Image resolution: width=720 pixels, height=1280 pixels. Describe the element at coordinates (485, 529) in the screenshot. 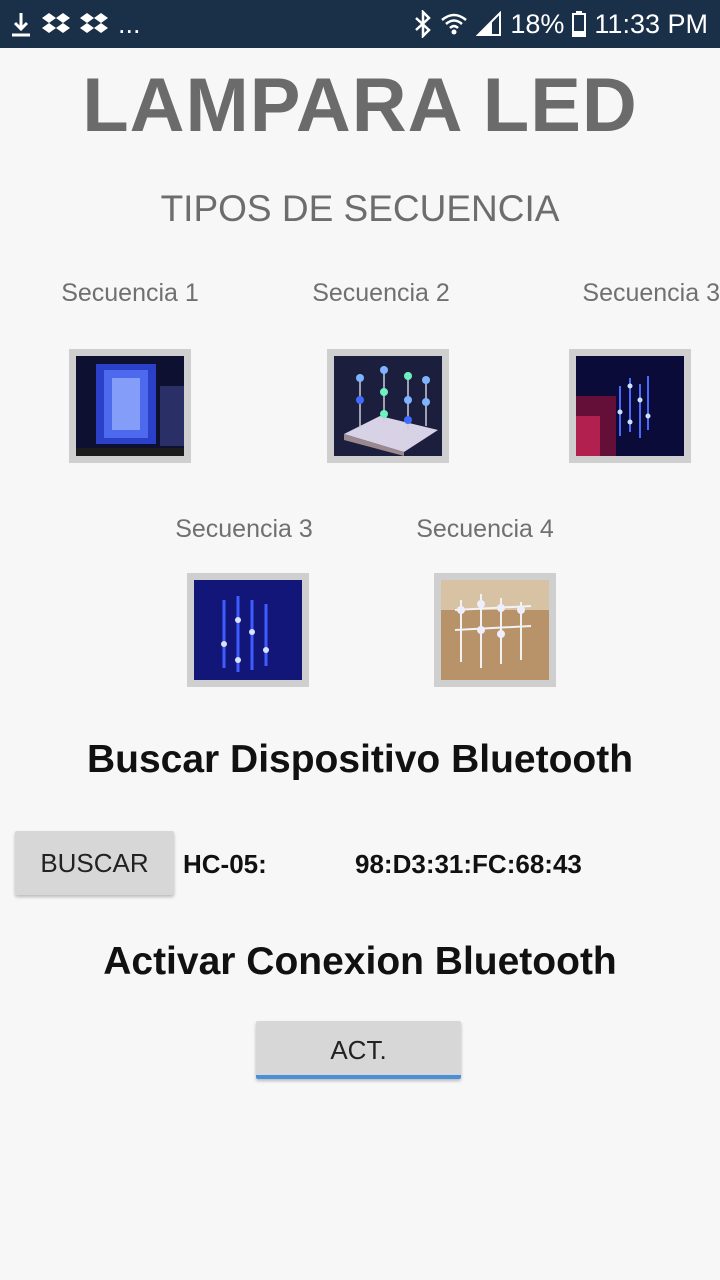

I see `sequence-4-label: Secuencia 4` at that location.